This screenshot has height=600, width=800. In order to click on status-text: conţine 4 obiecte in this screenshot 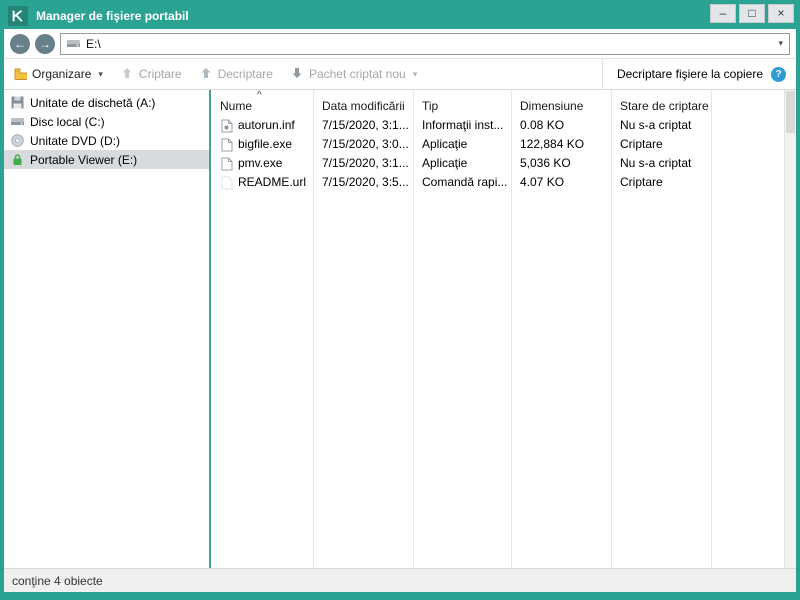, I will do `click(57, 580)`.